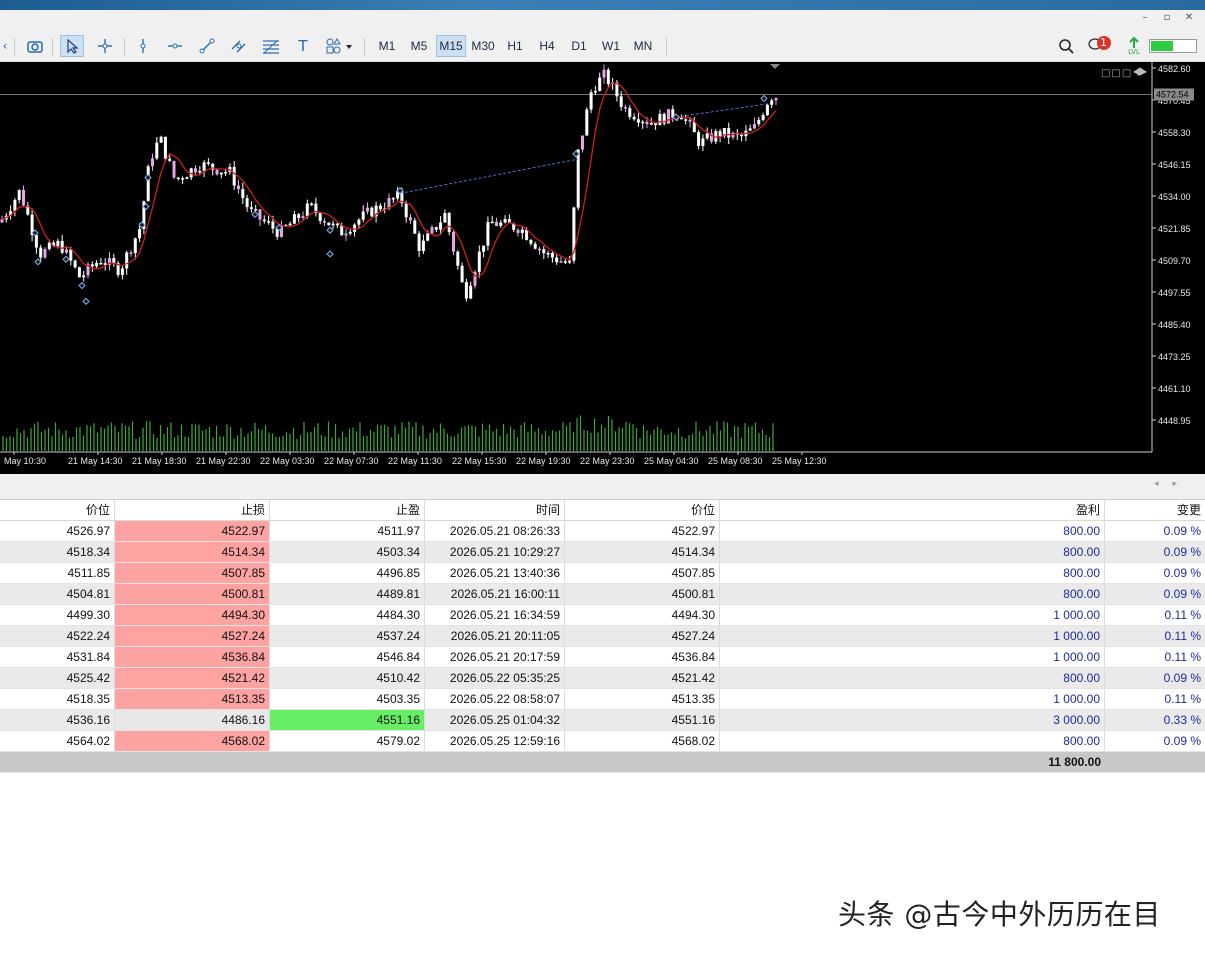 This screenshot has height=954, width=1205. What do you see at coordinates (1174, 421) in the screenshot?
I see `price-tick-label: 4448.95` at bounding box center [1174, 421].